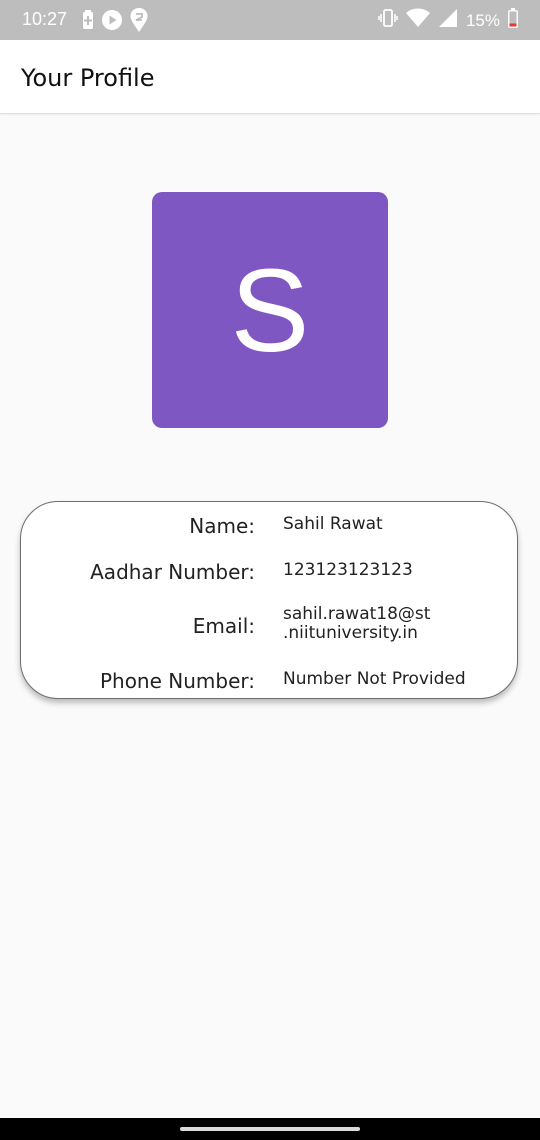 The width and height of the screenshot is (540, 1140). What do you see at coordinates (350, 633) in the screenshot?
I see `email-value-line-2: .niituniversity.in` at bounding box center [350, 633].